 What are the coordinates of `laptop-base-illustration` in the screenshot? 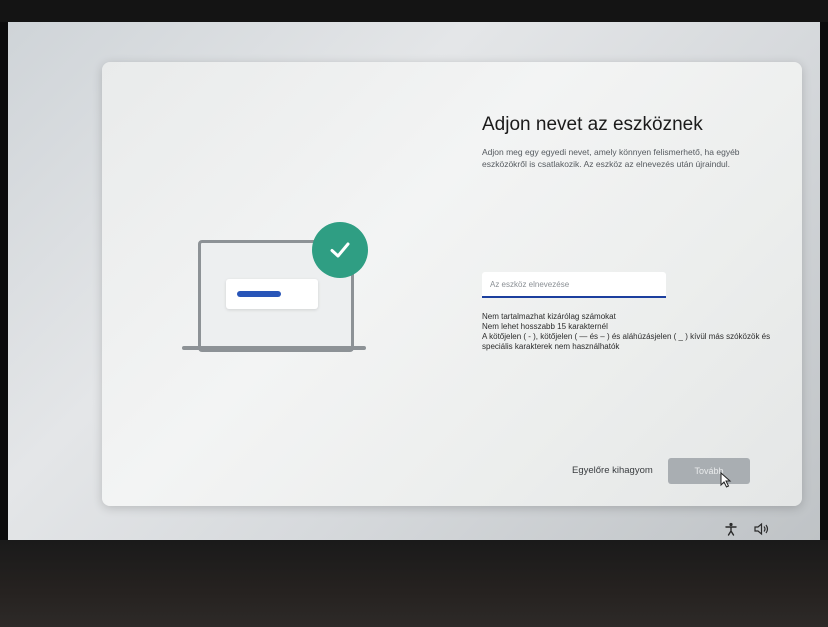 It's located at (274, 348).